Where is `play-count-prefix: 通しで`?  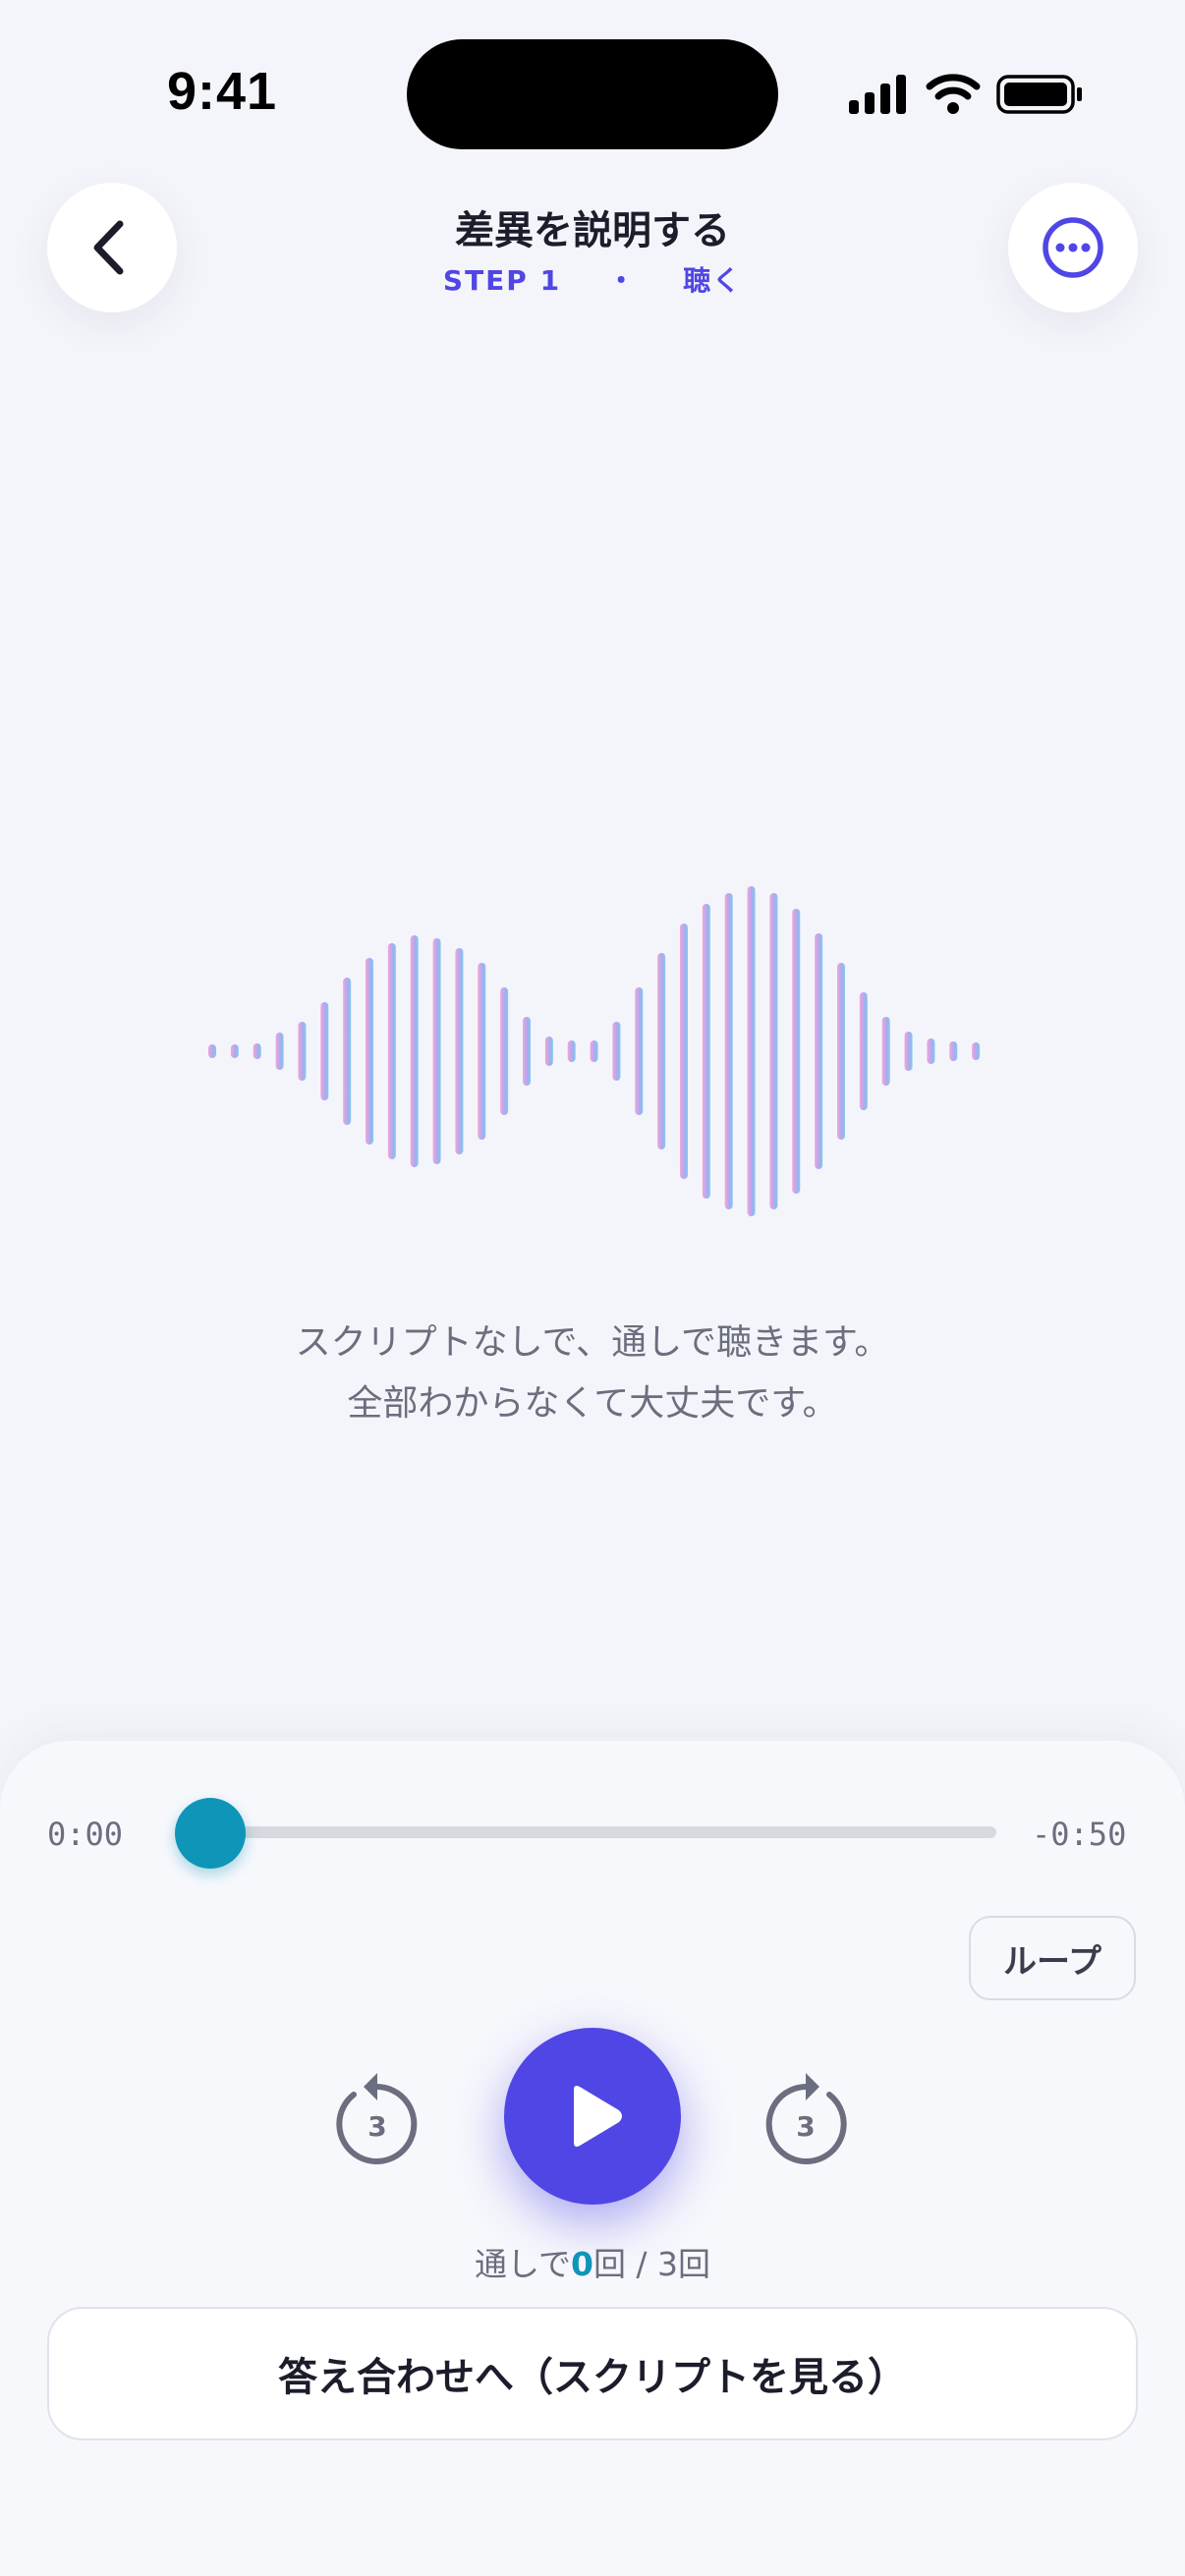 play-count-prefix: 通しで is located at coordinates (523, 2264).